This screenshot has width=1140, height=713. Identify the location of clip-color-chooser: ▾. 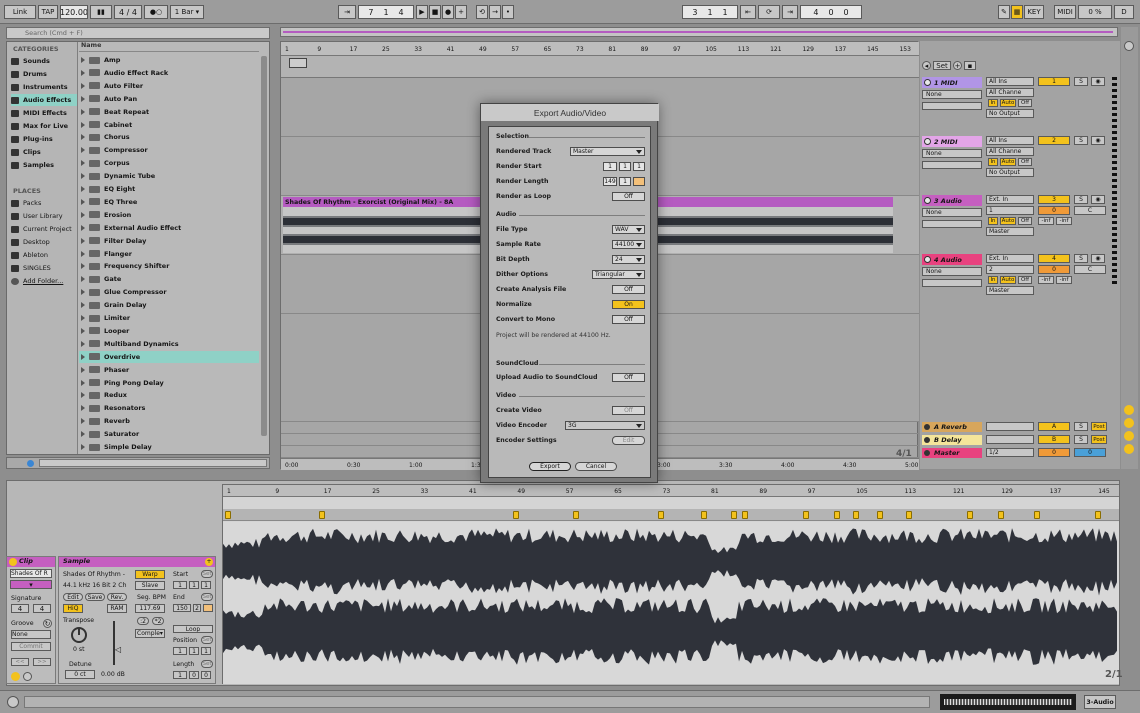
(31, 584).